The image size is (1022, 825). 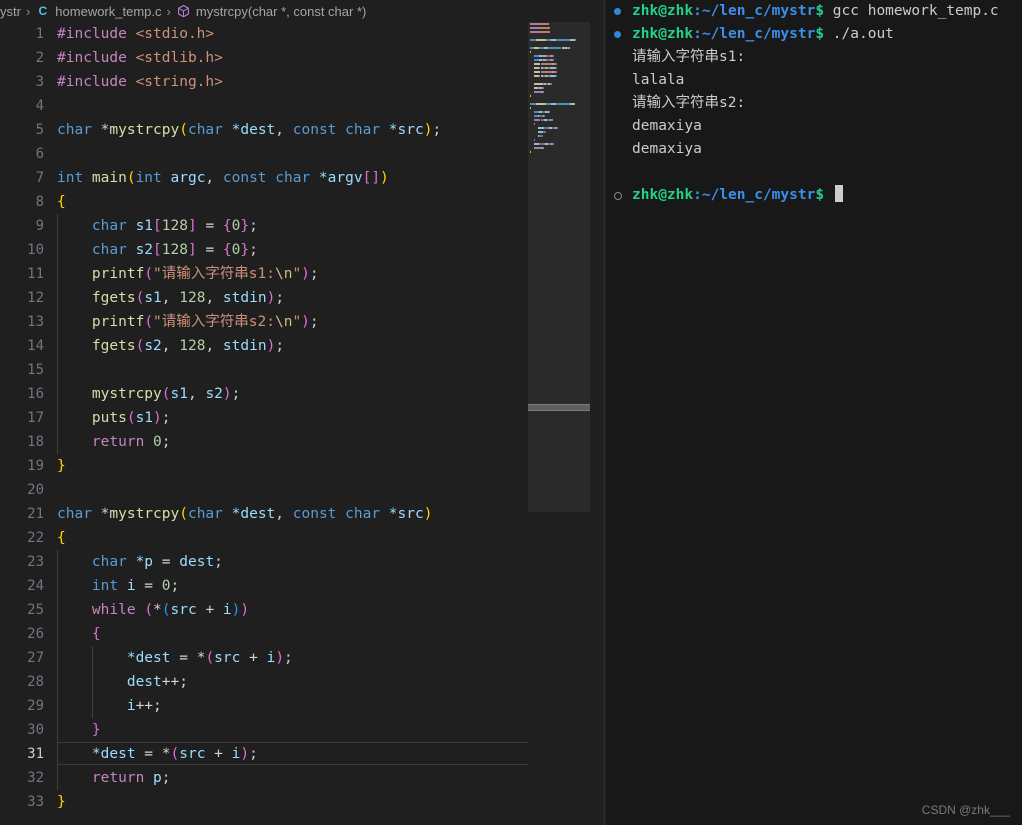 I want to click on code-token: s2, so click(x=153, y=346).